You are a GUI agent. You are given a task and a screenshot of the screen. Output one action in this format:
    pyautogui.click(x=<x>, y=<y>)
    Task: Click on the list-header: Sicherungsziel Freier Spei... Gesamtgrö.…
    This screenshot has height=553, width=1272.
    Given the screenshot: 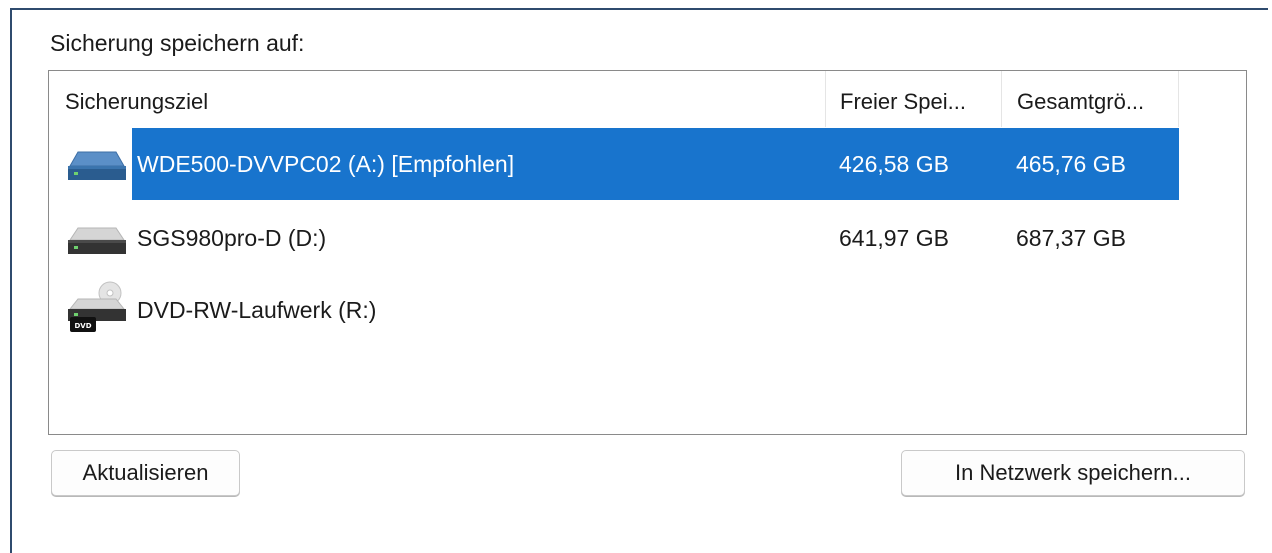 What is the action you would take?
    pyautogui.click(x=614, y=99)
    